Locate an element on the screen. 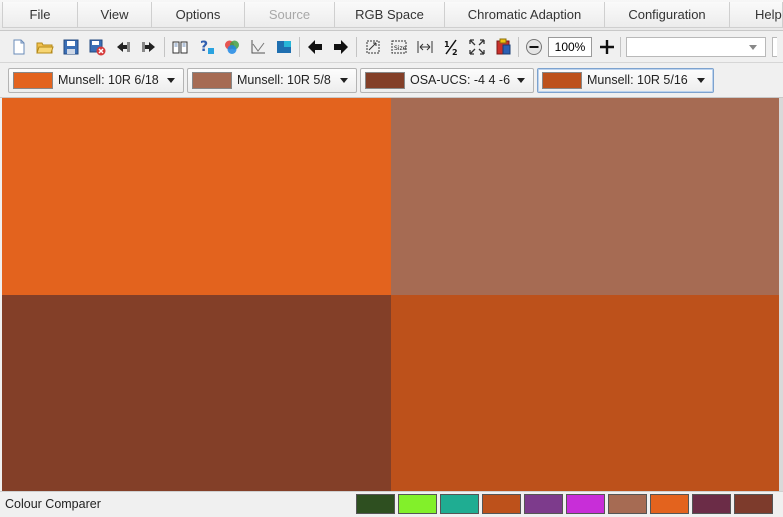 This screenshot has height=517, width=783. rotate-icon is located at coordinates (373, 47).